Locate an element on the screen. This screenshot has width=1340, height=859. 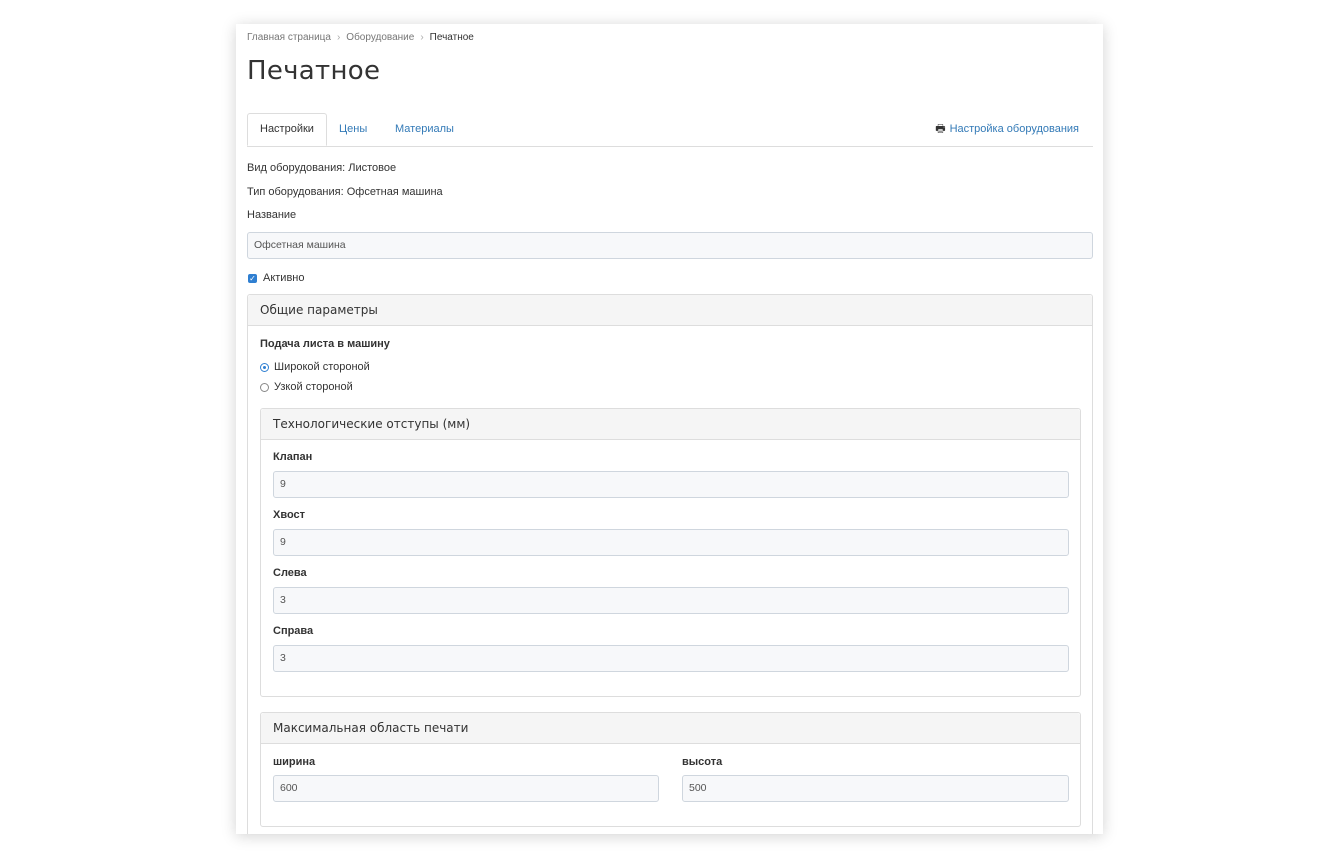
equipment-type-text: Тип оборудования: Офсетная машина is located at coordinates (345, 192).